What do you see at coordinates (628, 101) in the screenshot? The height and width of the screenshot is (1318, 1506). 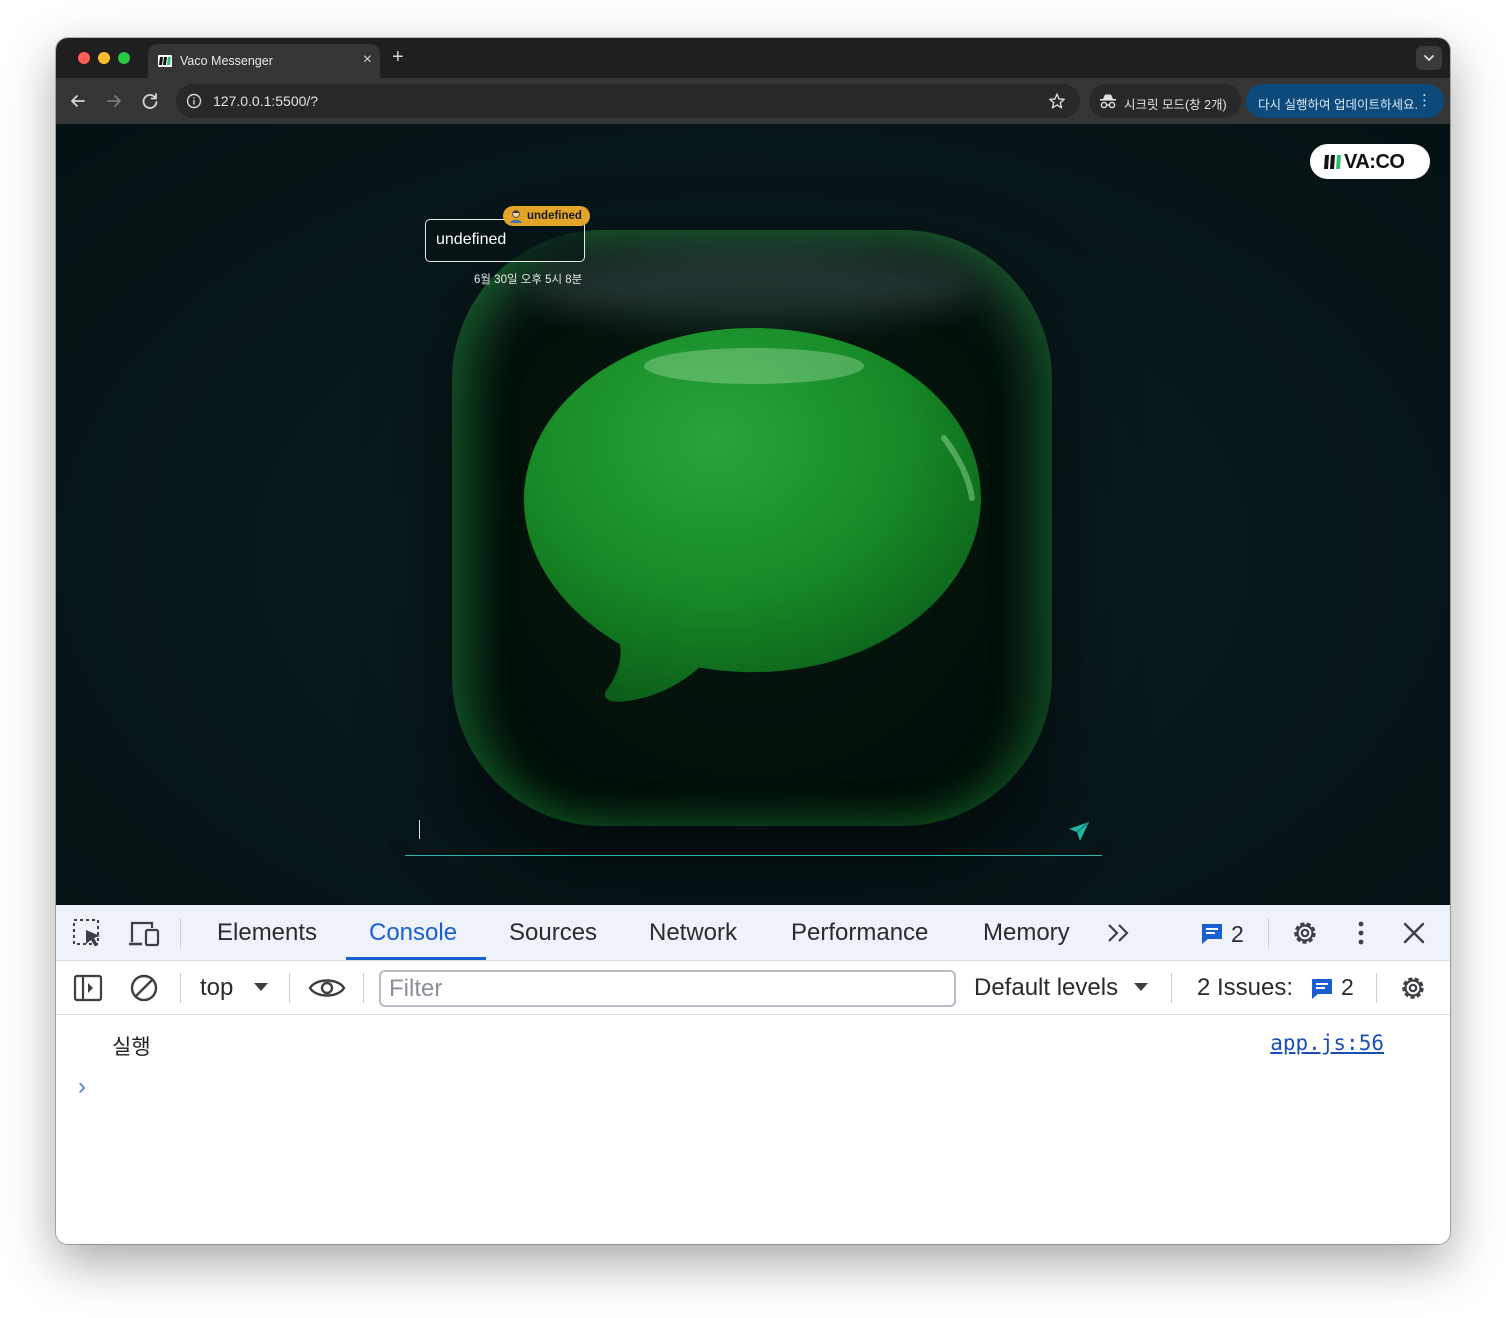 I see `address-bar: 127.0.0.1:5500/?` at bounding box center [628, 101].